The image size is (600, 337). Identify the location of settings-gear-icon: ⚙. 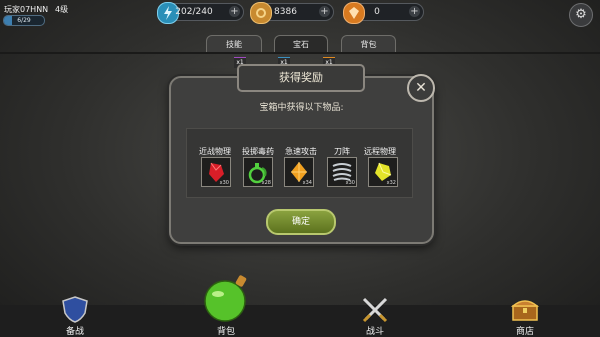
(581, 15).